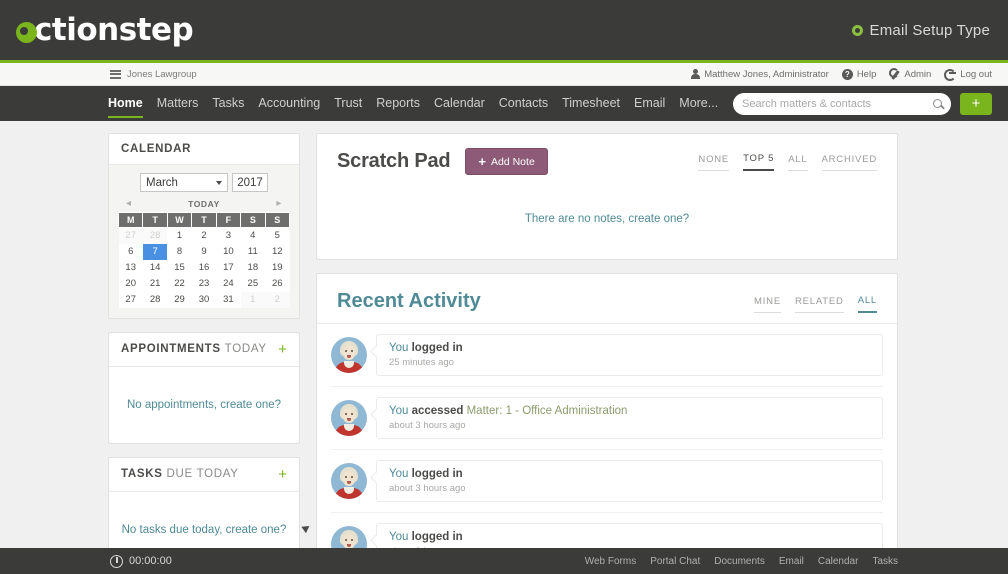  What do you see at coordinates (459, 103) in the screenshot?
I see `nav-item-calendar: Calendar` at bounding box center [459, 103].